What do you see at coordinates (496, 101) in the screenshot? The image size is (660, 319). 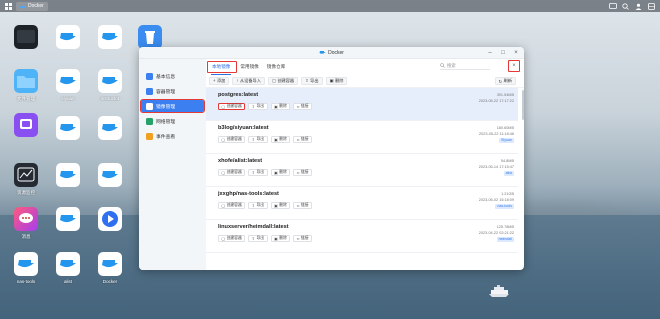 I see `image-date: 2023-05-22 17:17:22` at bounding box center [496, 101].